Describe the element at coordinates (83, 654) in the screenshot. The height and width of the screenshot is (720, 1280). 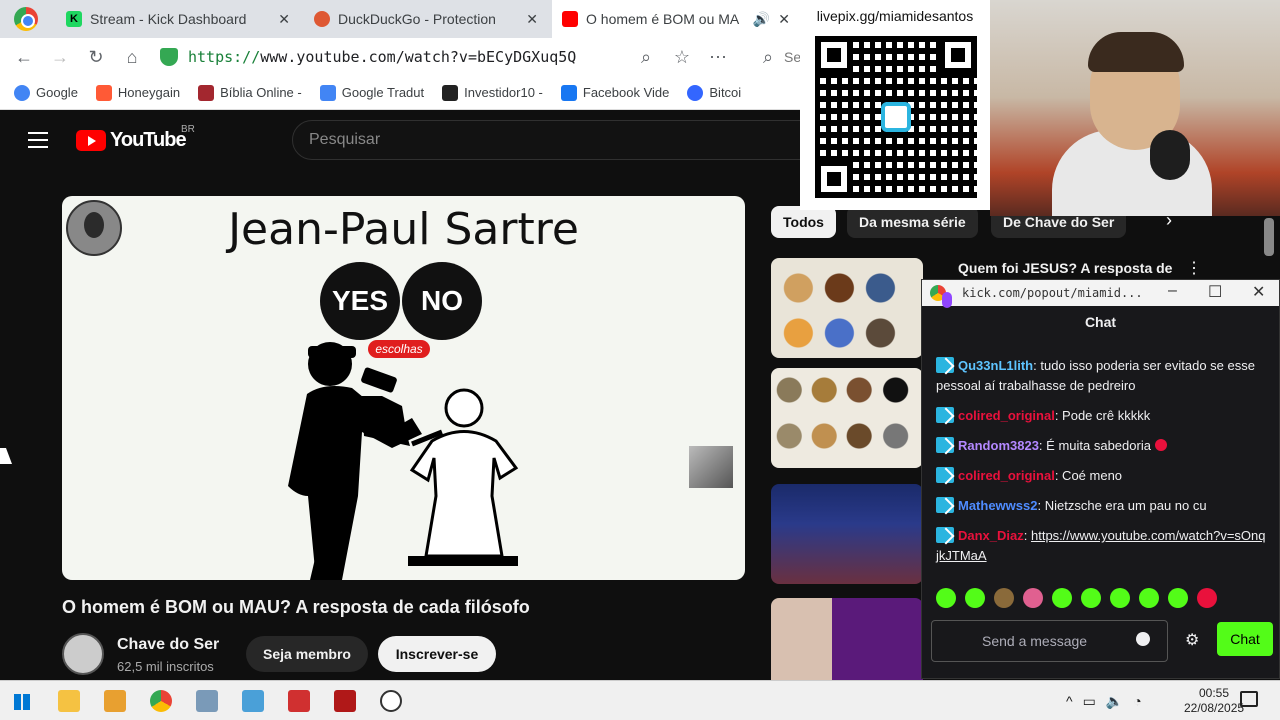
I see `channel-avatar` at that location.